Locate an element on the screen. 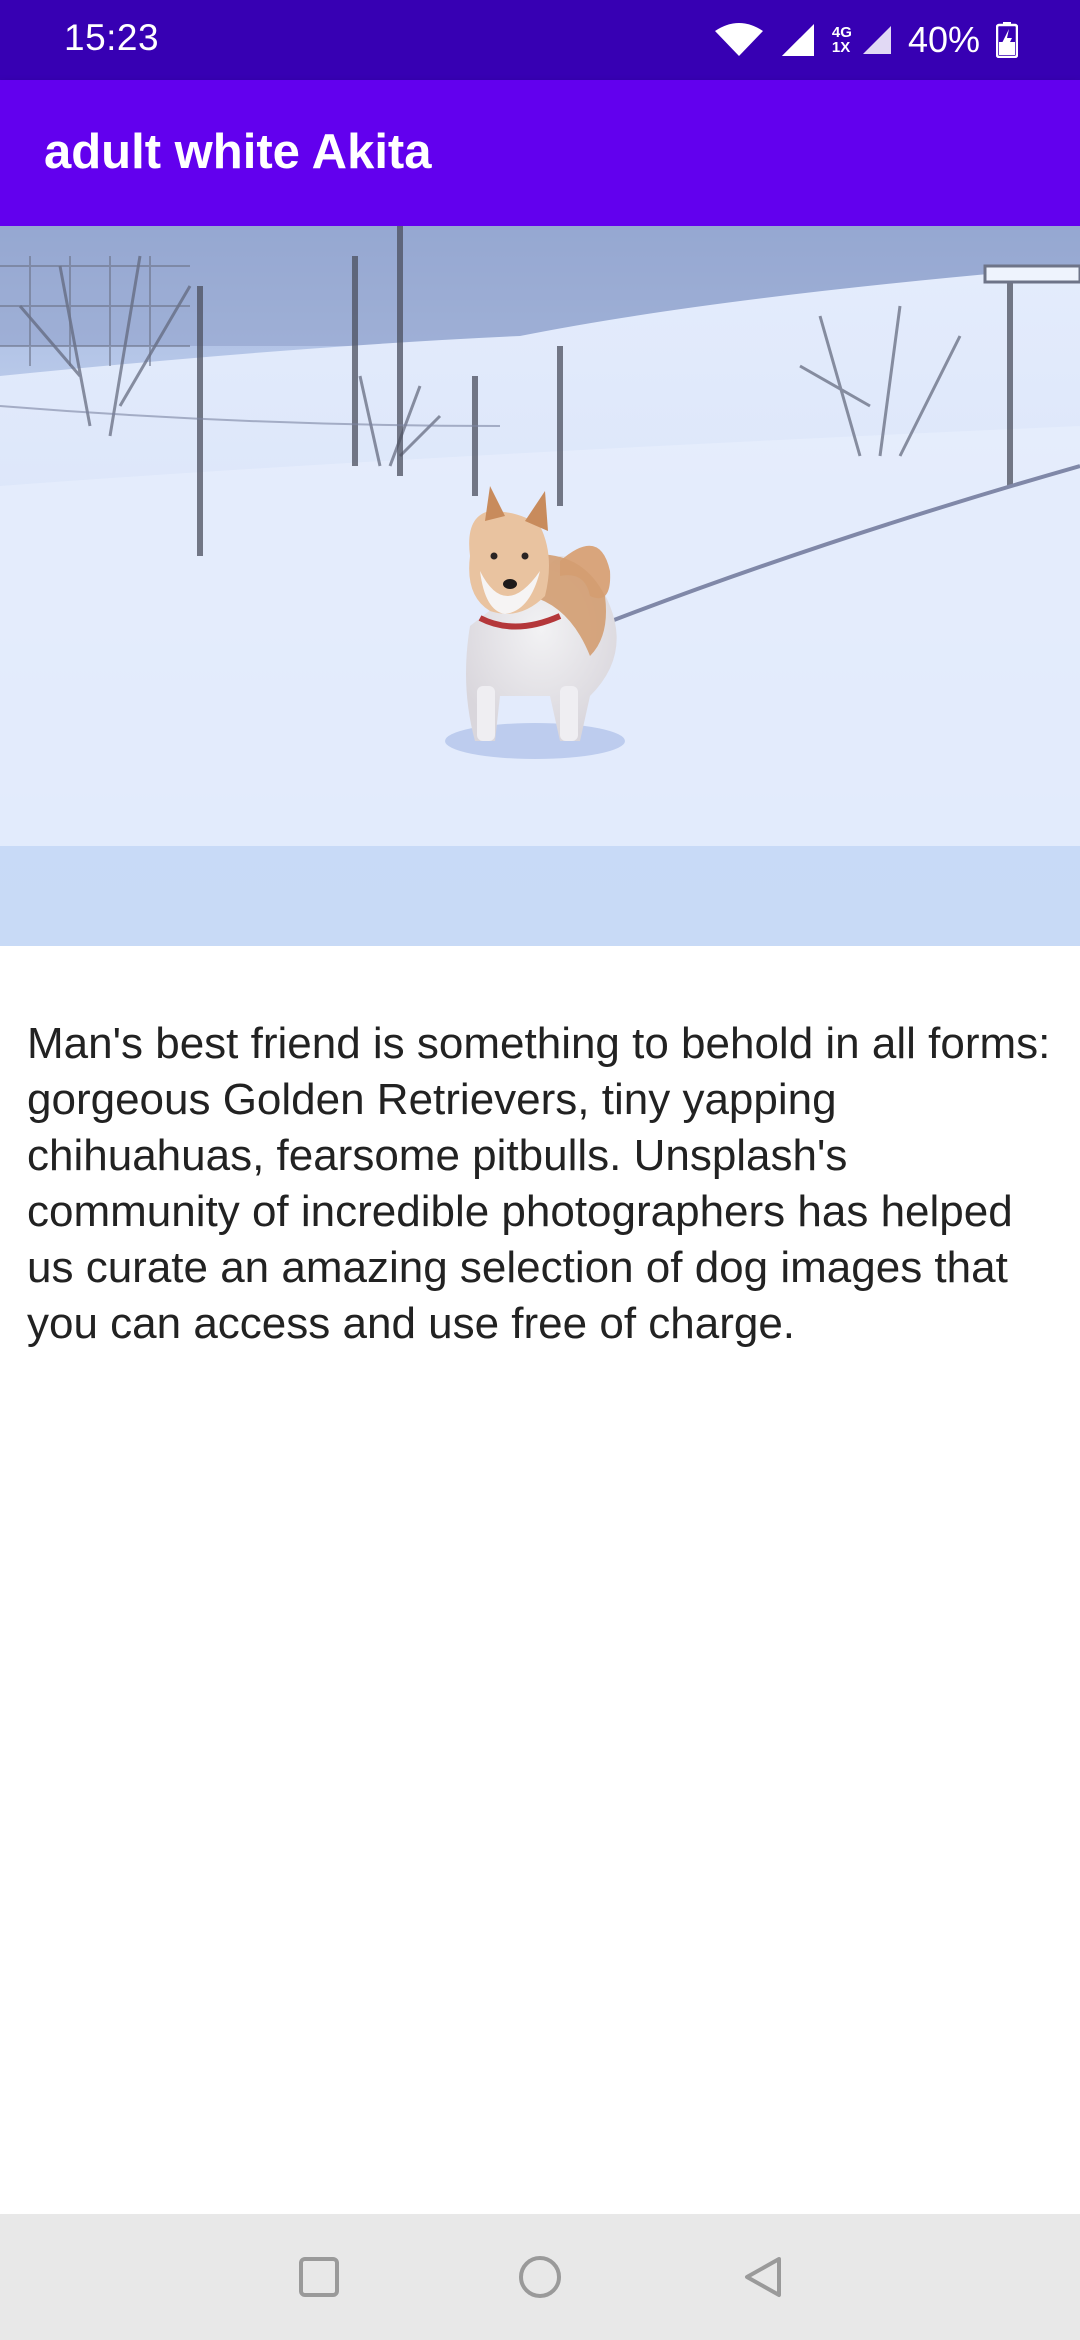  back-button is located at coordinates (763, 2277).